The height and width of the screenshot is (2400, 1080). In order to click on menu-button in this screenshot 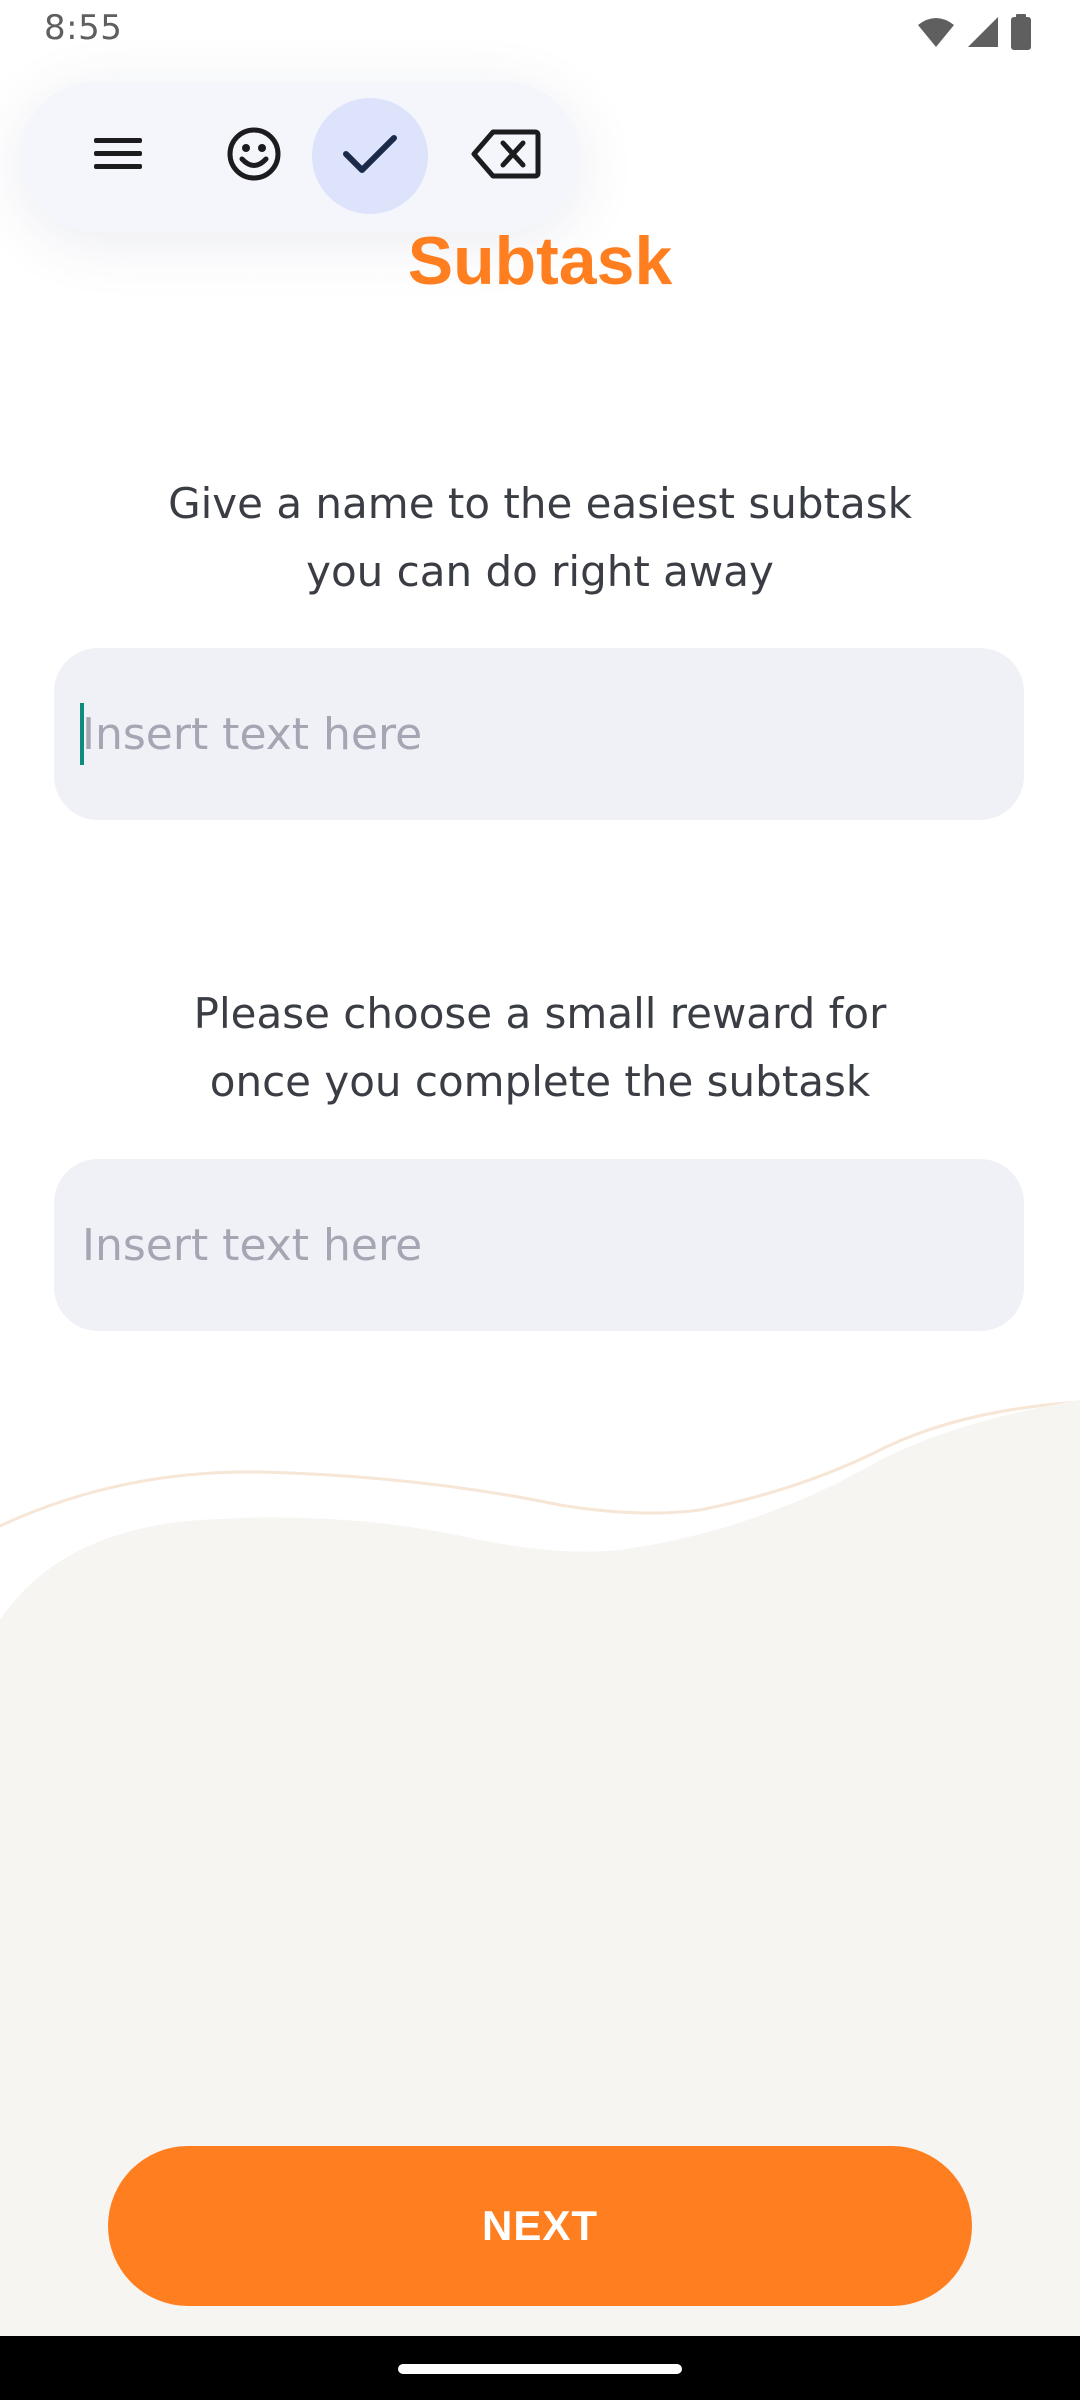, I will do `click(118, 156)`.